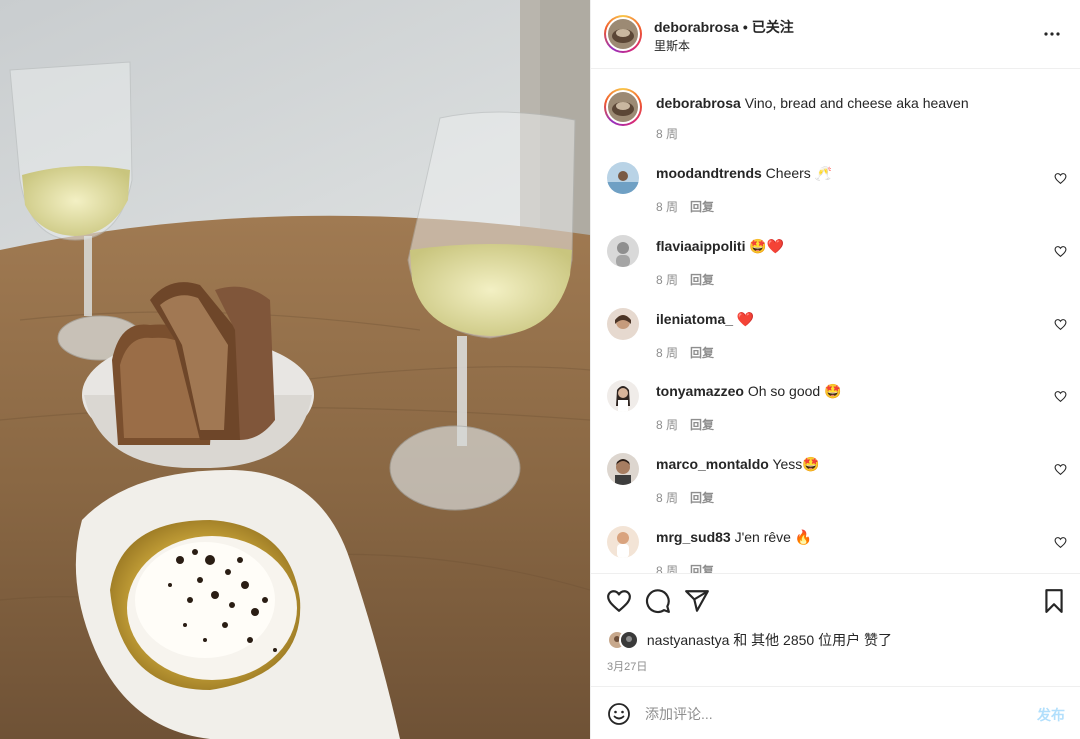 The width and height of the screenshot is (1080, 739). What do you see at coordinates (700, 391) in the screenshot?
I see `comment-username: tonyamazzeo` at bounding box center [700, 391].